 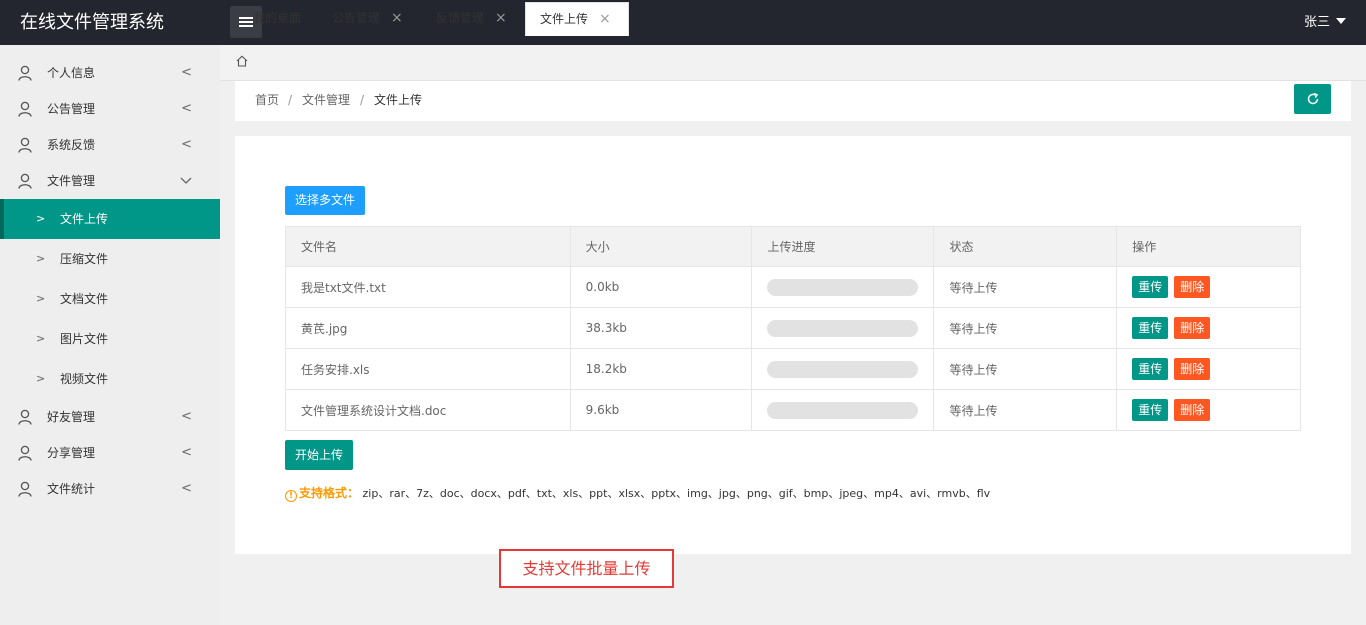 What do you see at coordinates (110, 299) in the screenshot?
I see `sidebar-subitem-documents: > 文档文件` at bounding box center [110, 299].